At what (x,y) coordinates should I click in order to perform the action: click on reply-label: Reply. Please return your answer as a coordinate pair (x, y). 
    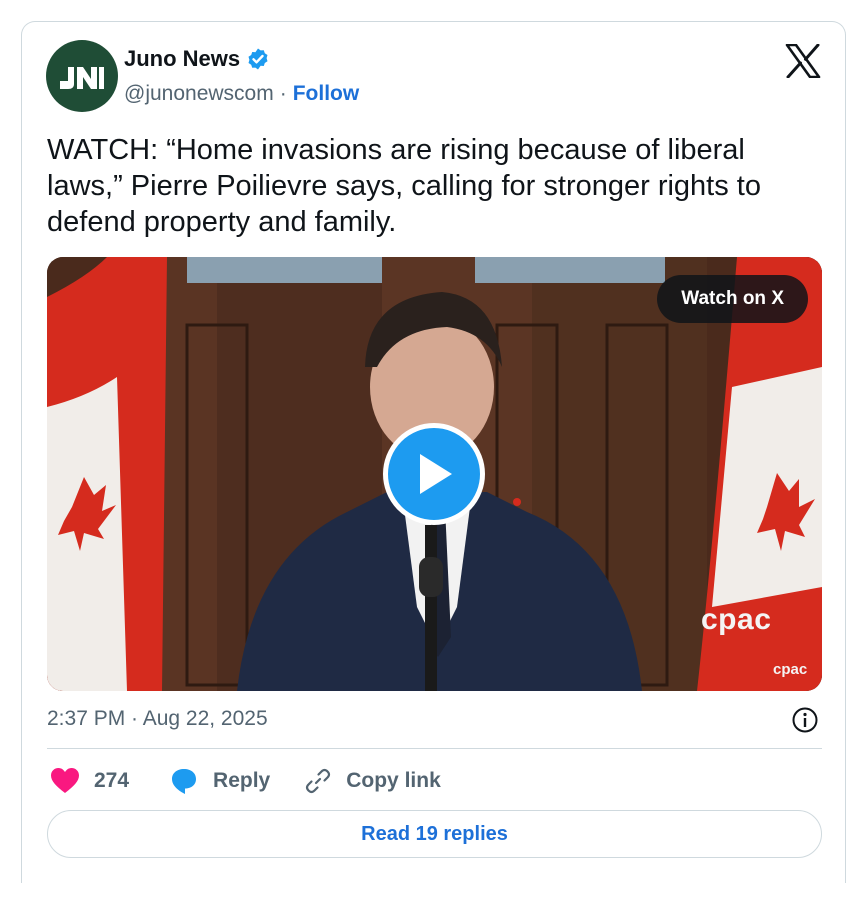
    Looking at the image, I should click on (242, 780).